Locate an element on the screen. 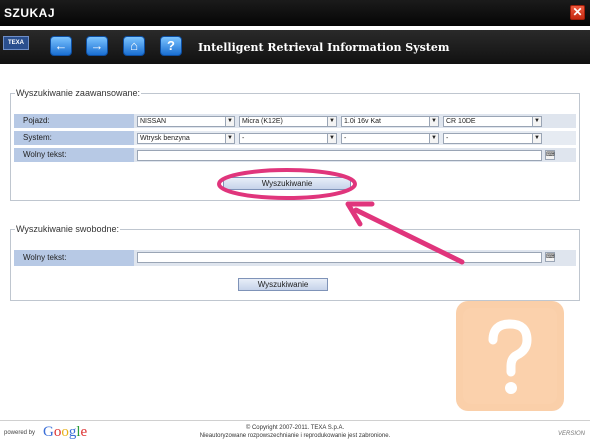 The height and width of the screenshot is (445, 590). forward-button: → is located at coordinates (97, 46).